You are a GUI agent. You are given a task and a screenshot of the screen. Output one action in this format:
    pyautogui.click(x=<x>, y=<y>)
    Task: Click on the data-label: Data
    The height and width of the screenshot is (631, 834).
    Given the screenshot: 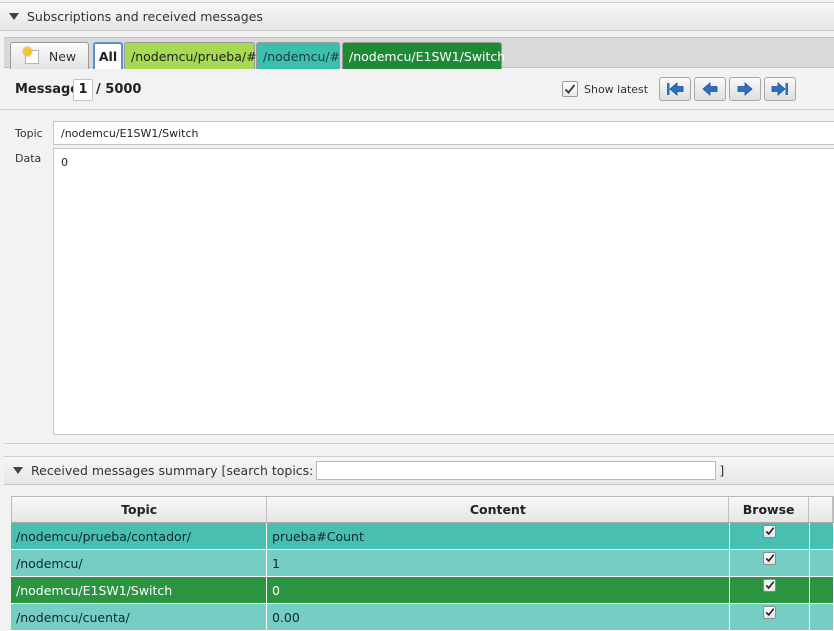 What is the action you would take?
    pyautogui.click(x=28, y=158)
    